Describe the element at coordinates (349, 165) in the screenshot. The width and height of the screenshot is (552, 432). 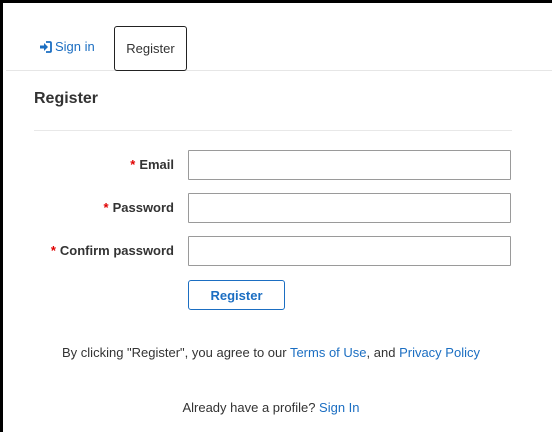
I see `email-input` at that location.